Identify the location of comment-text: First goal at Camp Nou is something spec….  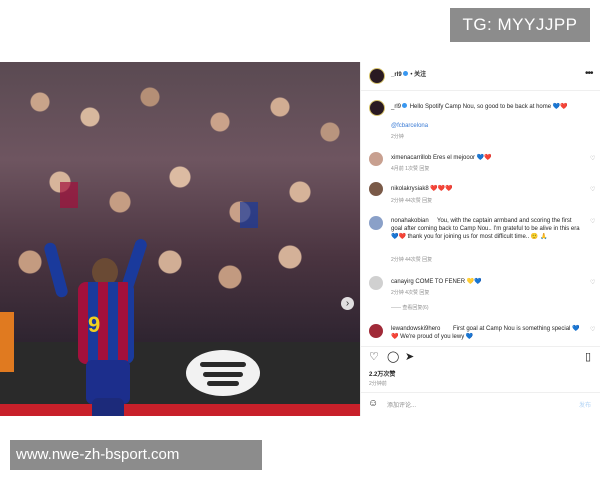
(485, 333).